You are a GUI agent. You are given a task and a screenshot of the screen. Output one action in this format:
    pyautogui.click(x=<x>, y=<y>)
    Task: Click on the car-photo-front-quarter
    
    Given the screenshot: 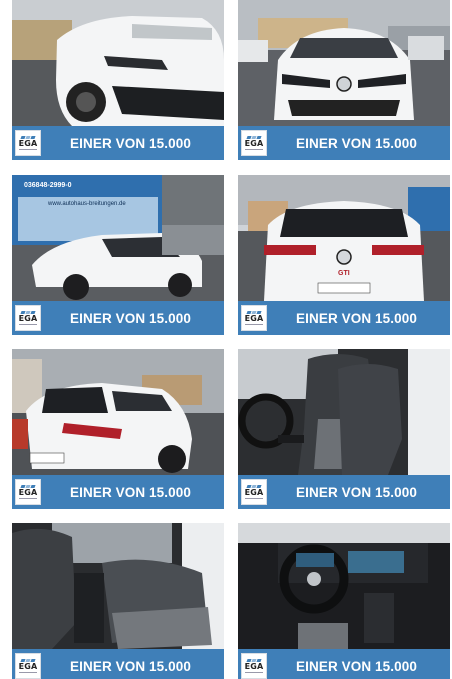 What is the action you would take?
    pyautogui.click(x=118, y=63)
    